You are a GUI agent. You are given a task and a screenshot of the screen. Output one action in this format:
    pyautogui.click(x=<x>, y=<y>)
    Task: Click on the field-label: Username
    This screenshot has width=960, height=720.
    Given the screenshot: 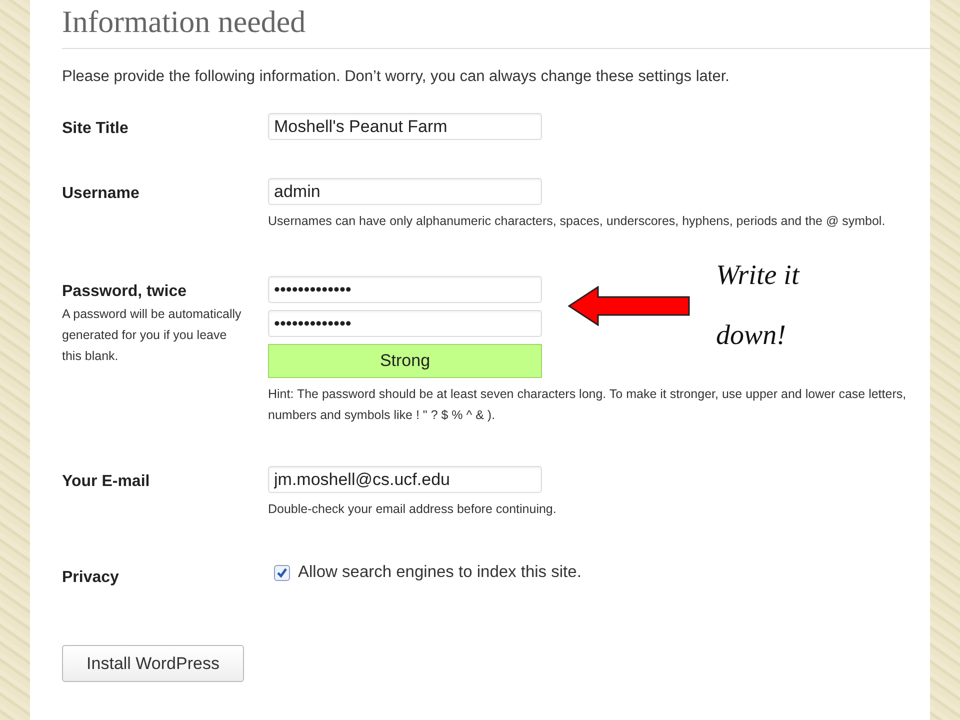 What is the action you would take?
    pyautogui.click(x=101, y=193)
    